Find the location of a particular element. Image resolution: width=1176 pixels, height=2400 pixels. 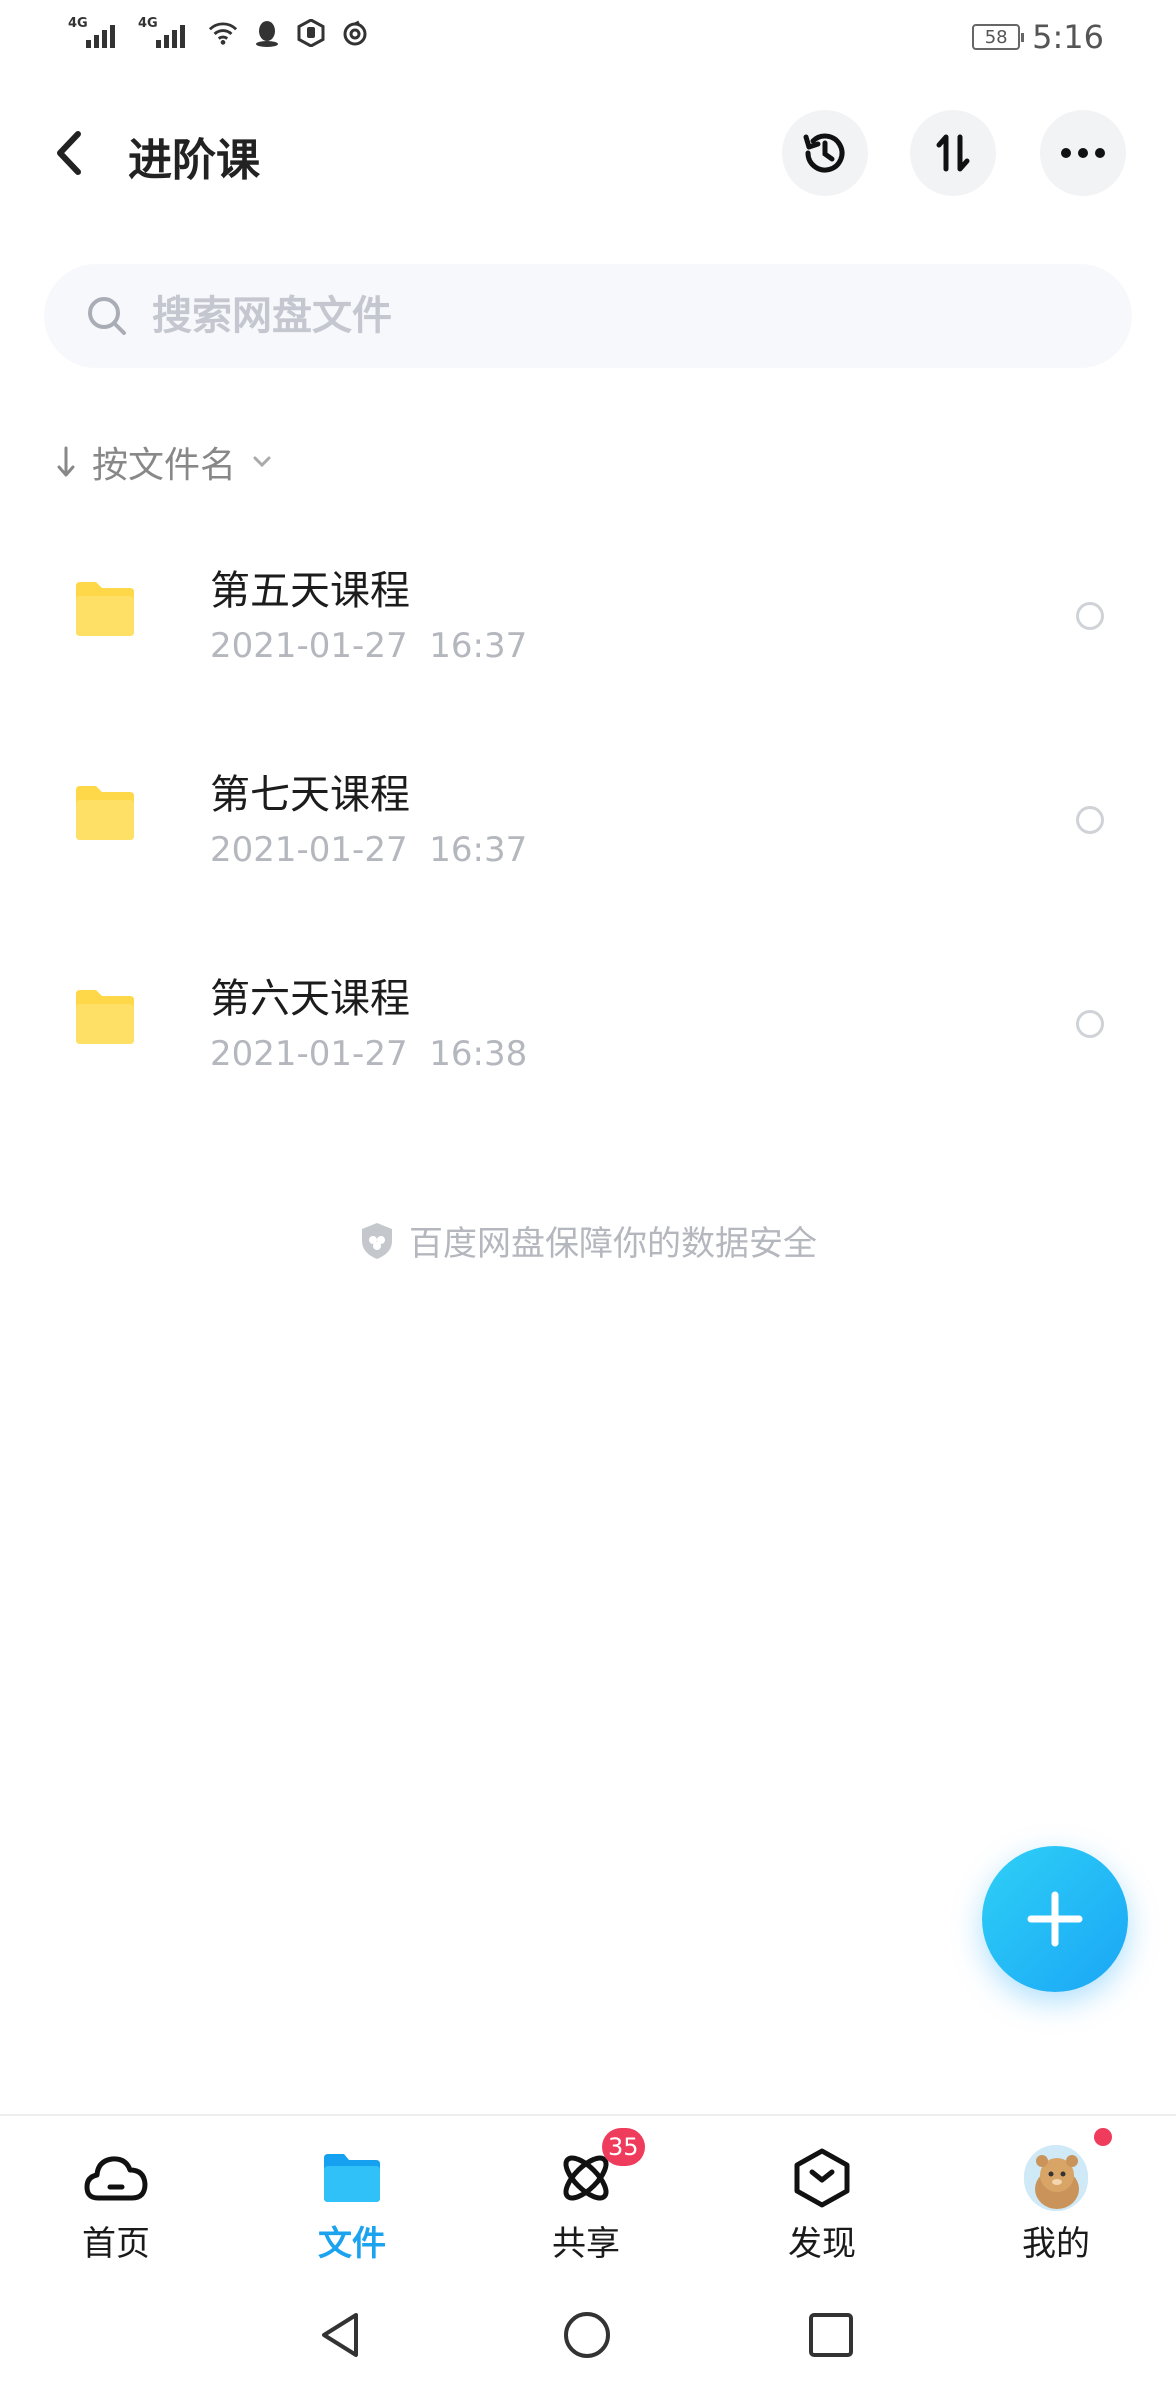

search-icon is located at coordinates (107, 316).